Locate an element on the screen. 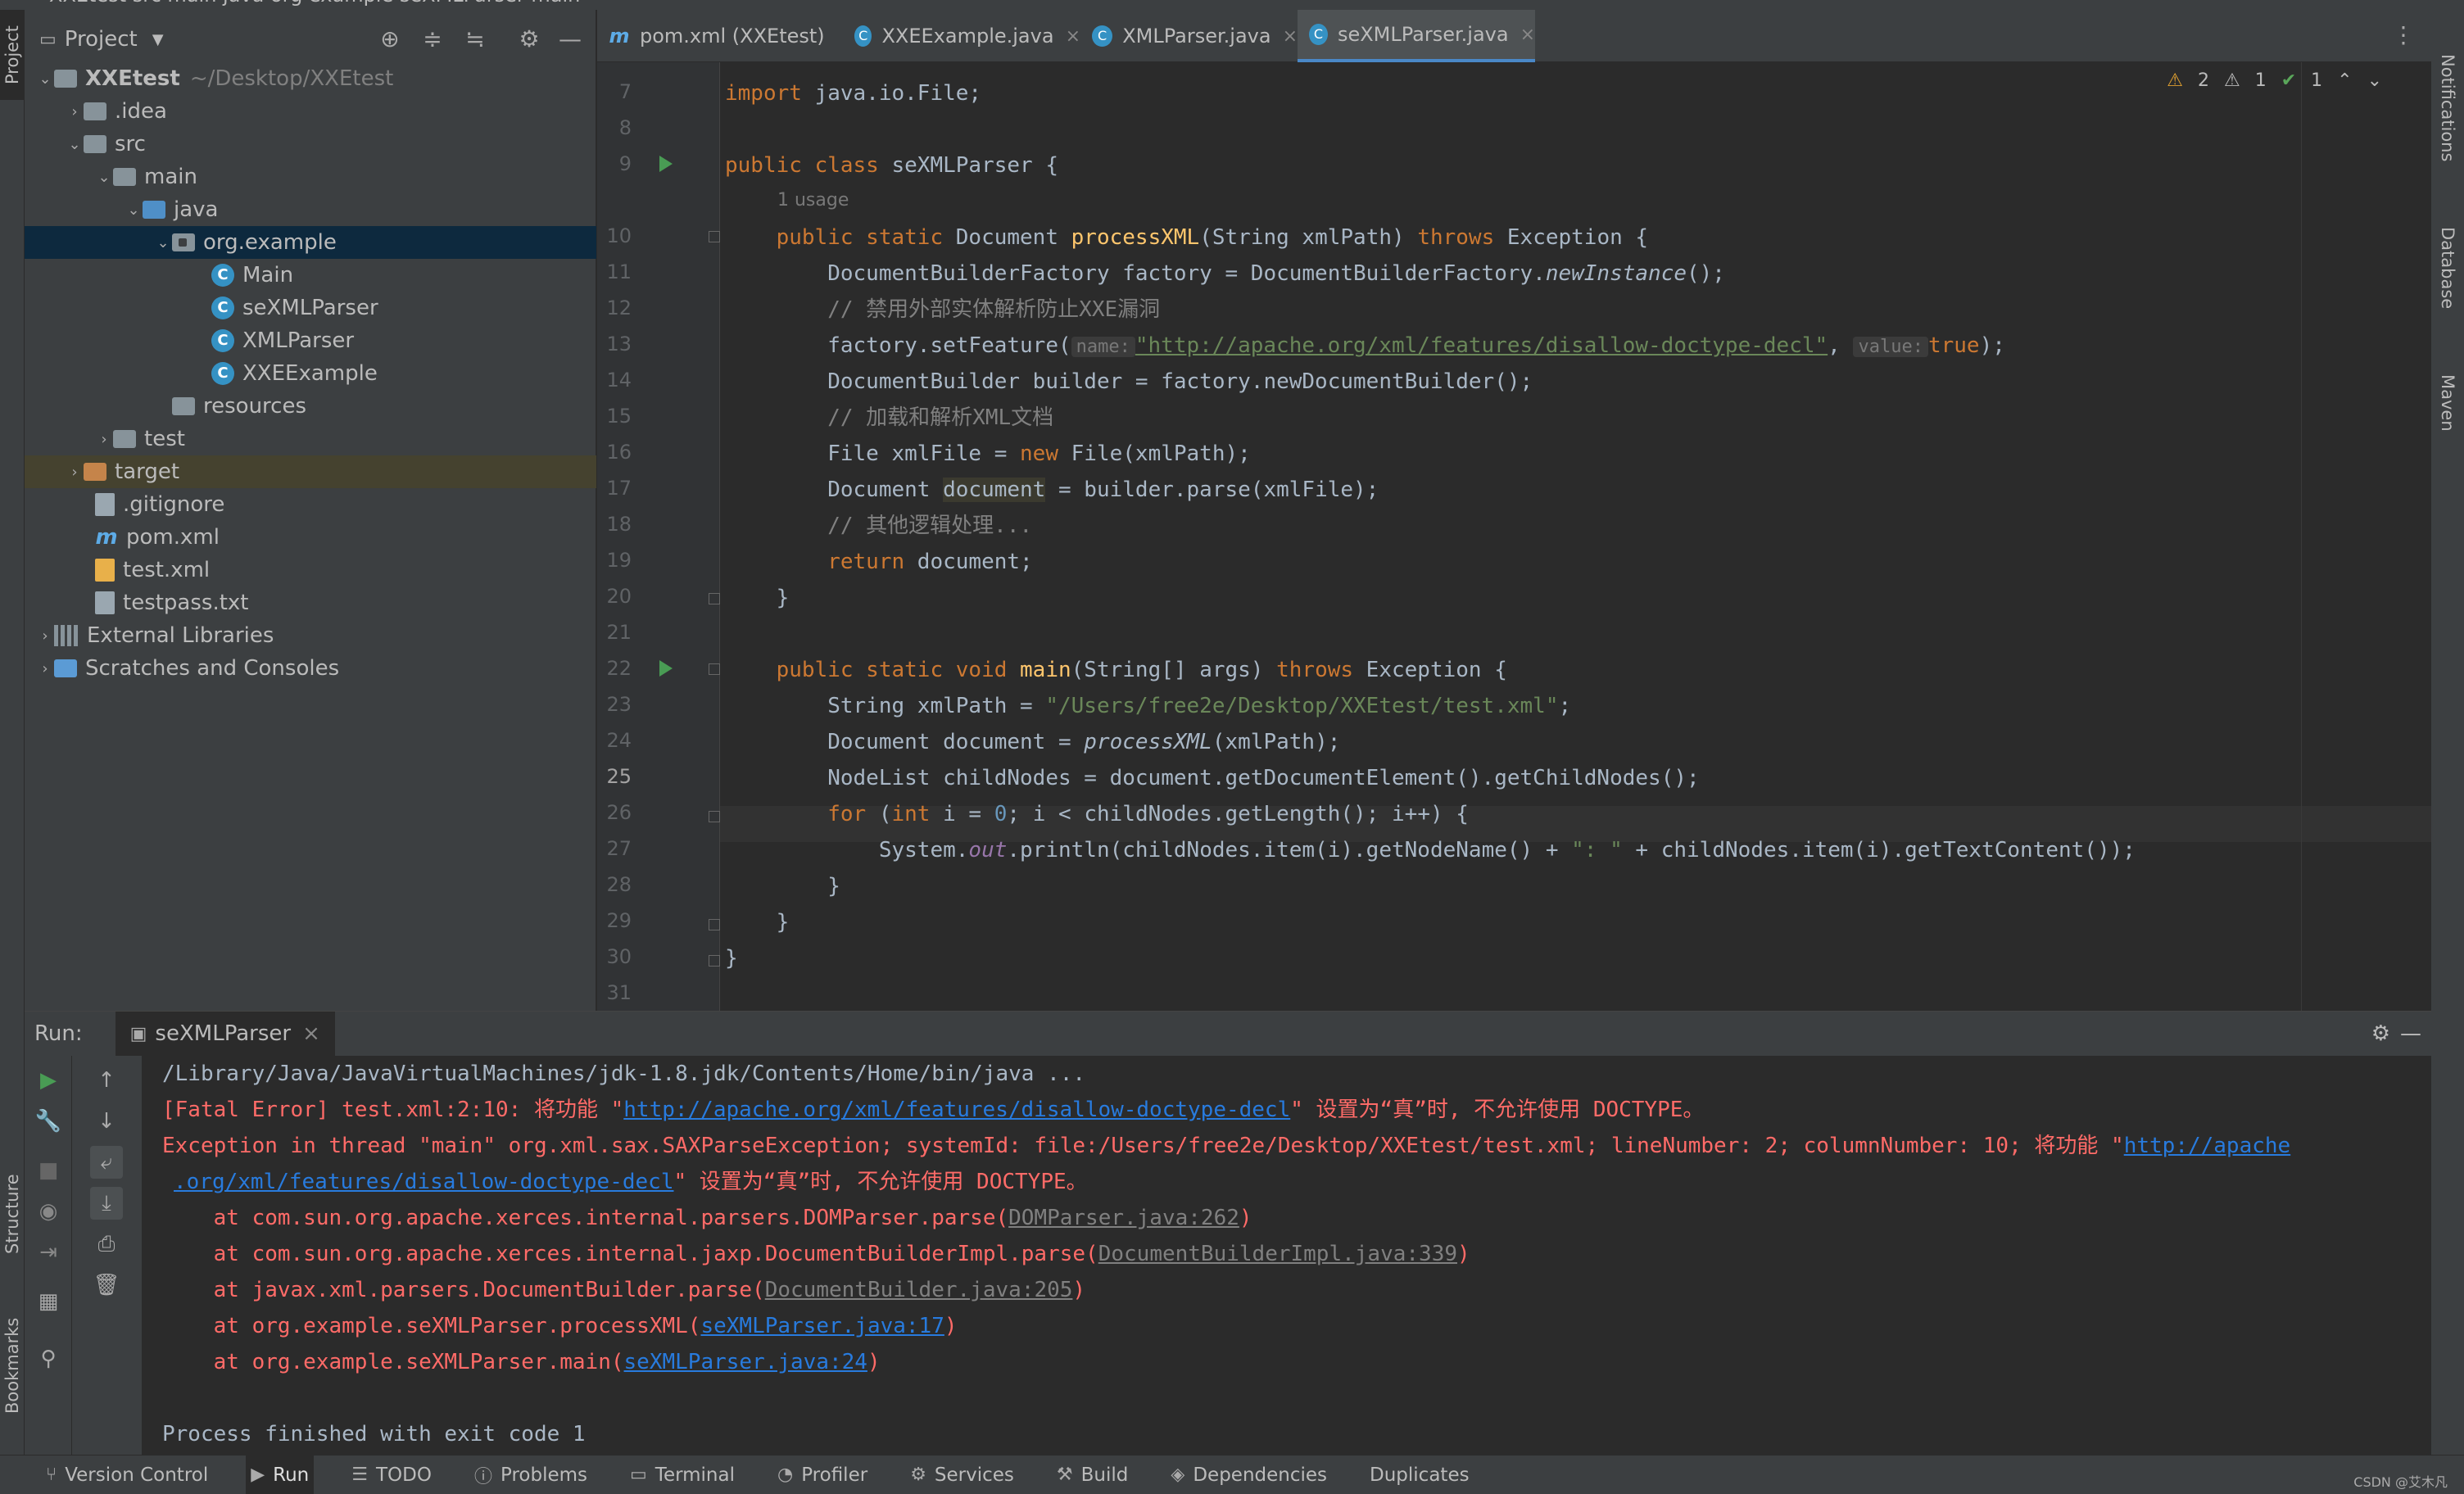 Image resolution: width=2464 pixels, height=1494 pixels. tool-problems: ⓘ Problems is located at coordinates (530, 1475).